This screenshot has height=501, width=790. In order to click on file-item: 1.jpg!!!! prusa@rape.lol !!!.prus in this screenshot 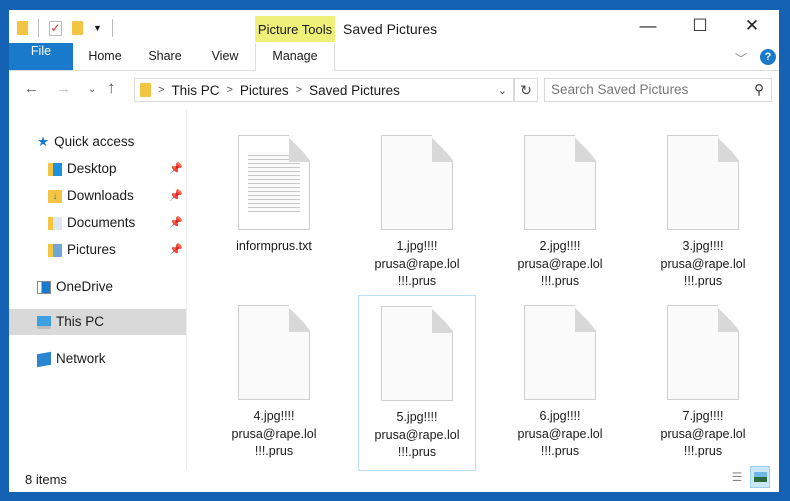, I will do `click(417, 213)`.